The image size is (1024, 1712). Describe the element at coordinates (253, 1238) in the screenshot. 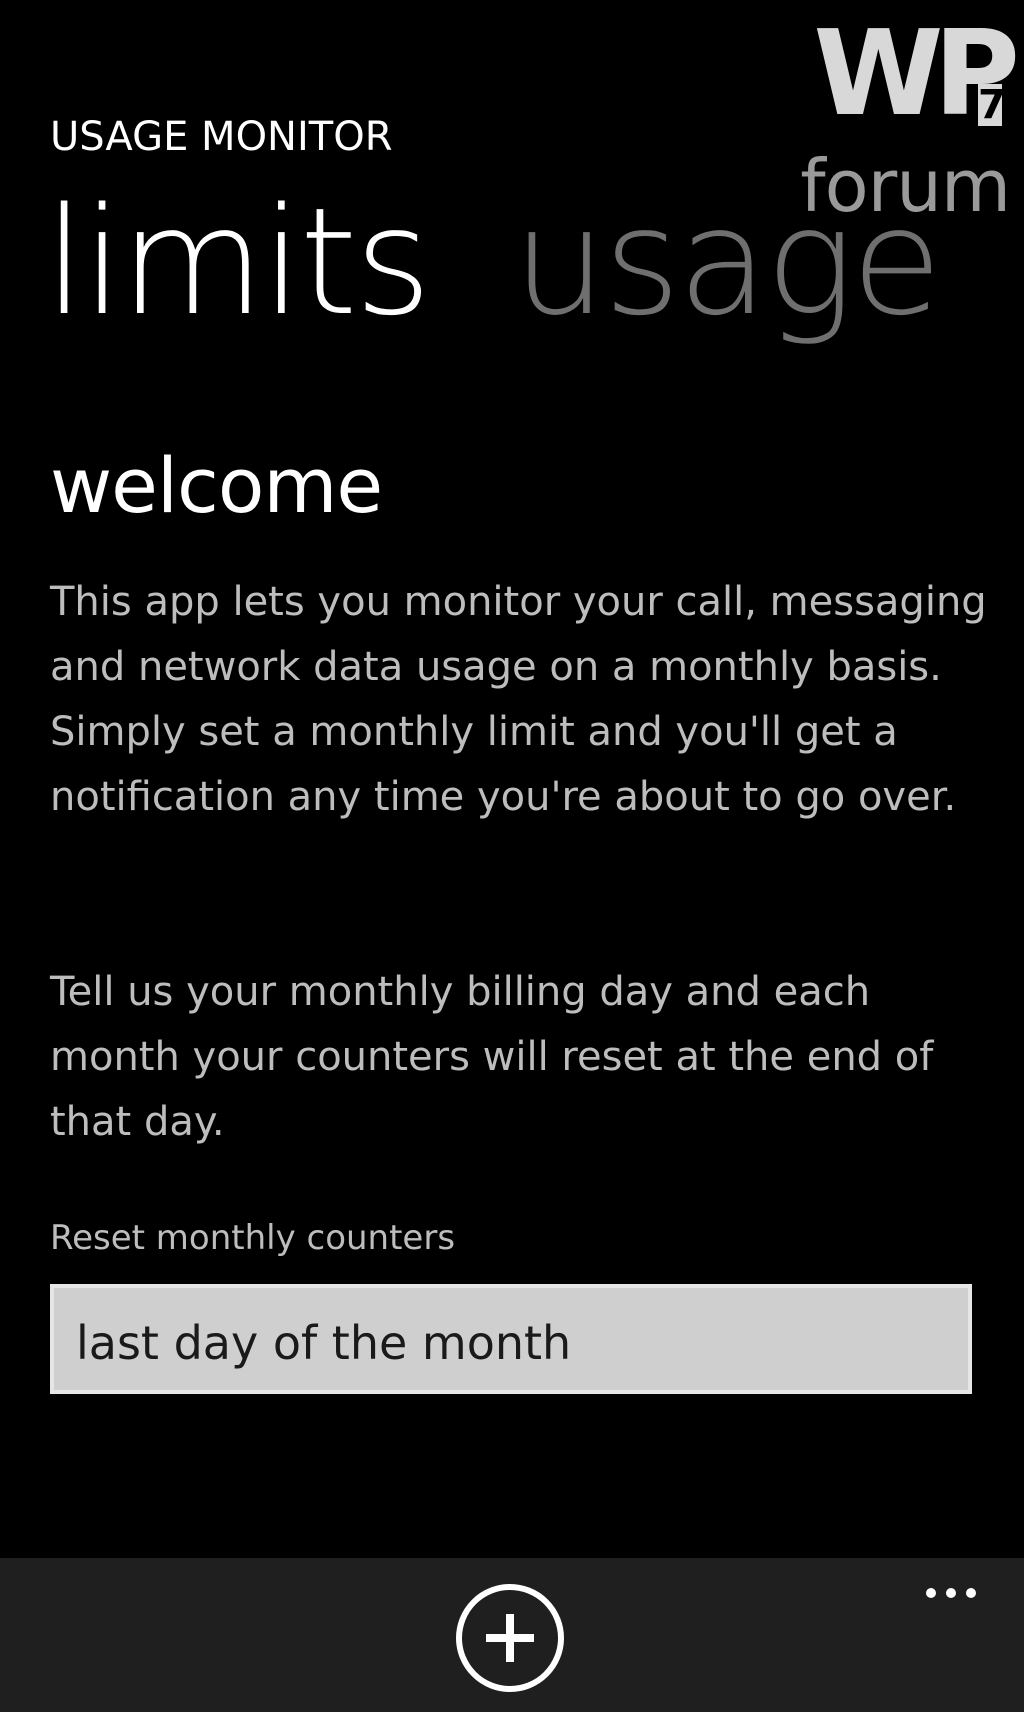

I see `reset-counters-label: Reset monthly counters` at that location.